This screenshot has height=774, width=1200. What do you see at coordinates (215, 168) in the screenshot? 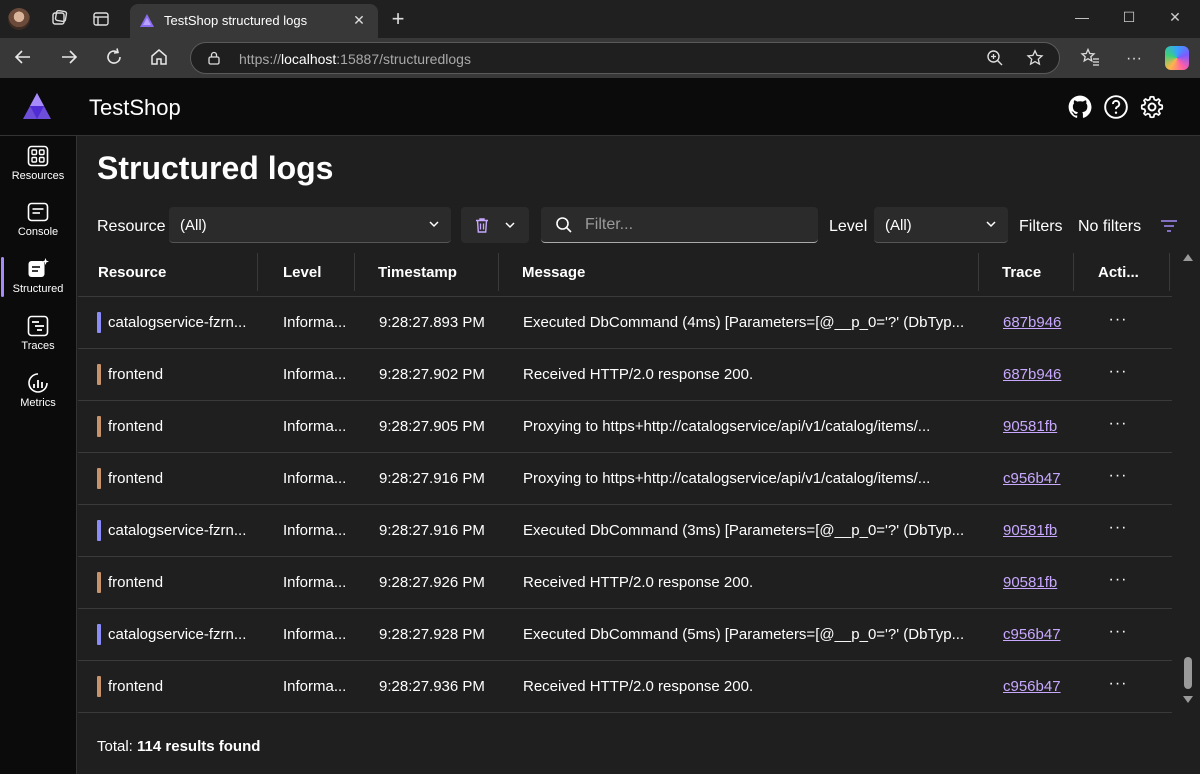
I see `page-title: Structured logs` at bounding box center [215, 168].